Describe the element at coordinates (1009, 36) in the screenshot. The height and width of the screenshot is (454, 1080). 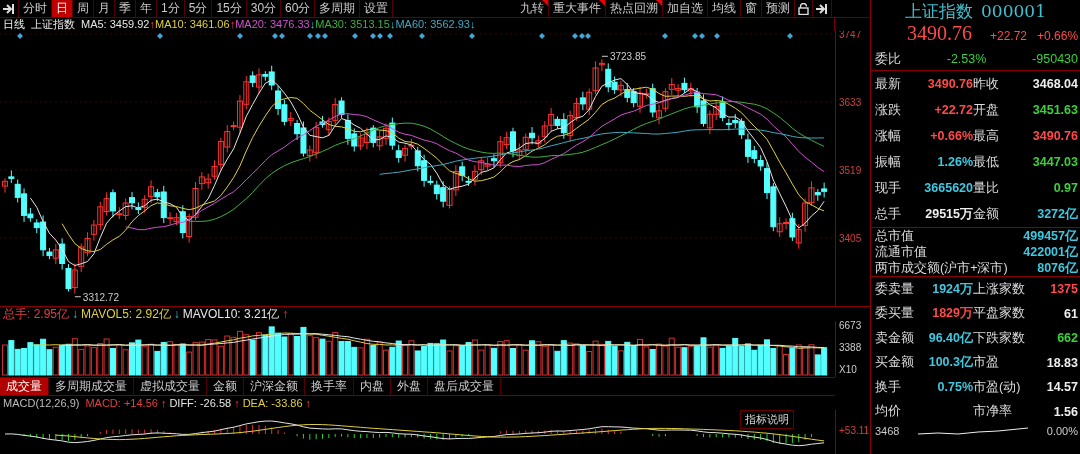
I see `price-change: +22.72` at that location.